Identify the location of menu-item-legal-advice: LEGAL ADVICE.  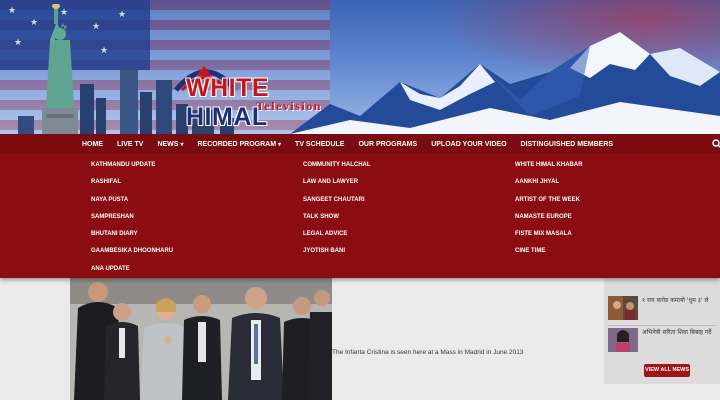
(337, 237).